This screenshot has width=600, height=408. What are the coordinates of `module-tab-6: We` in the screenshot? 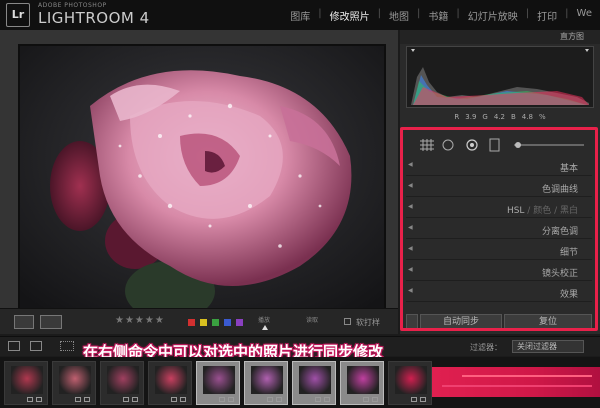 It's located at (584, 15).